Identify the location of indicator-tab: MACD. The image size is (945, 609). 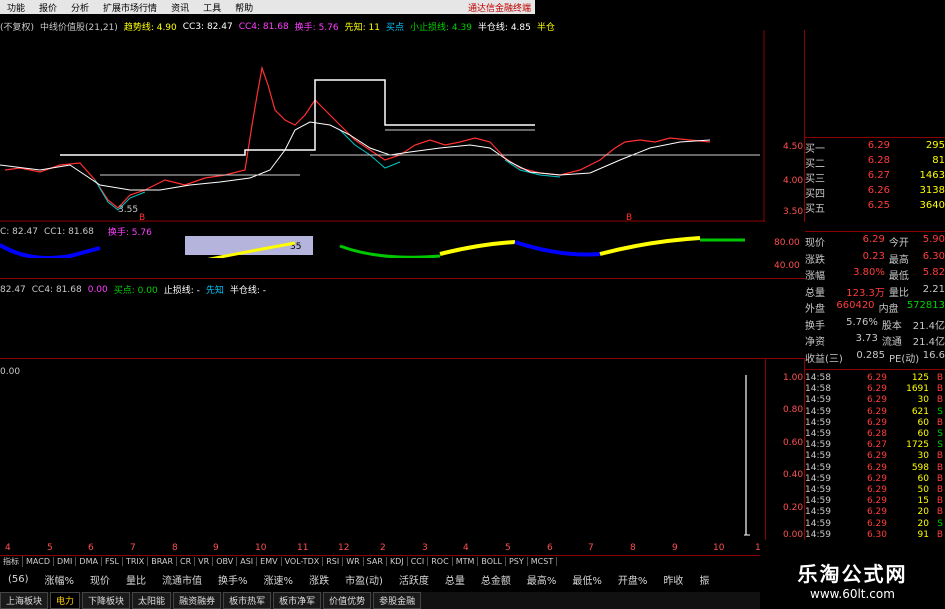
(38, 561).